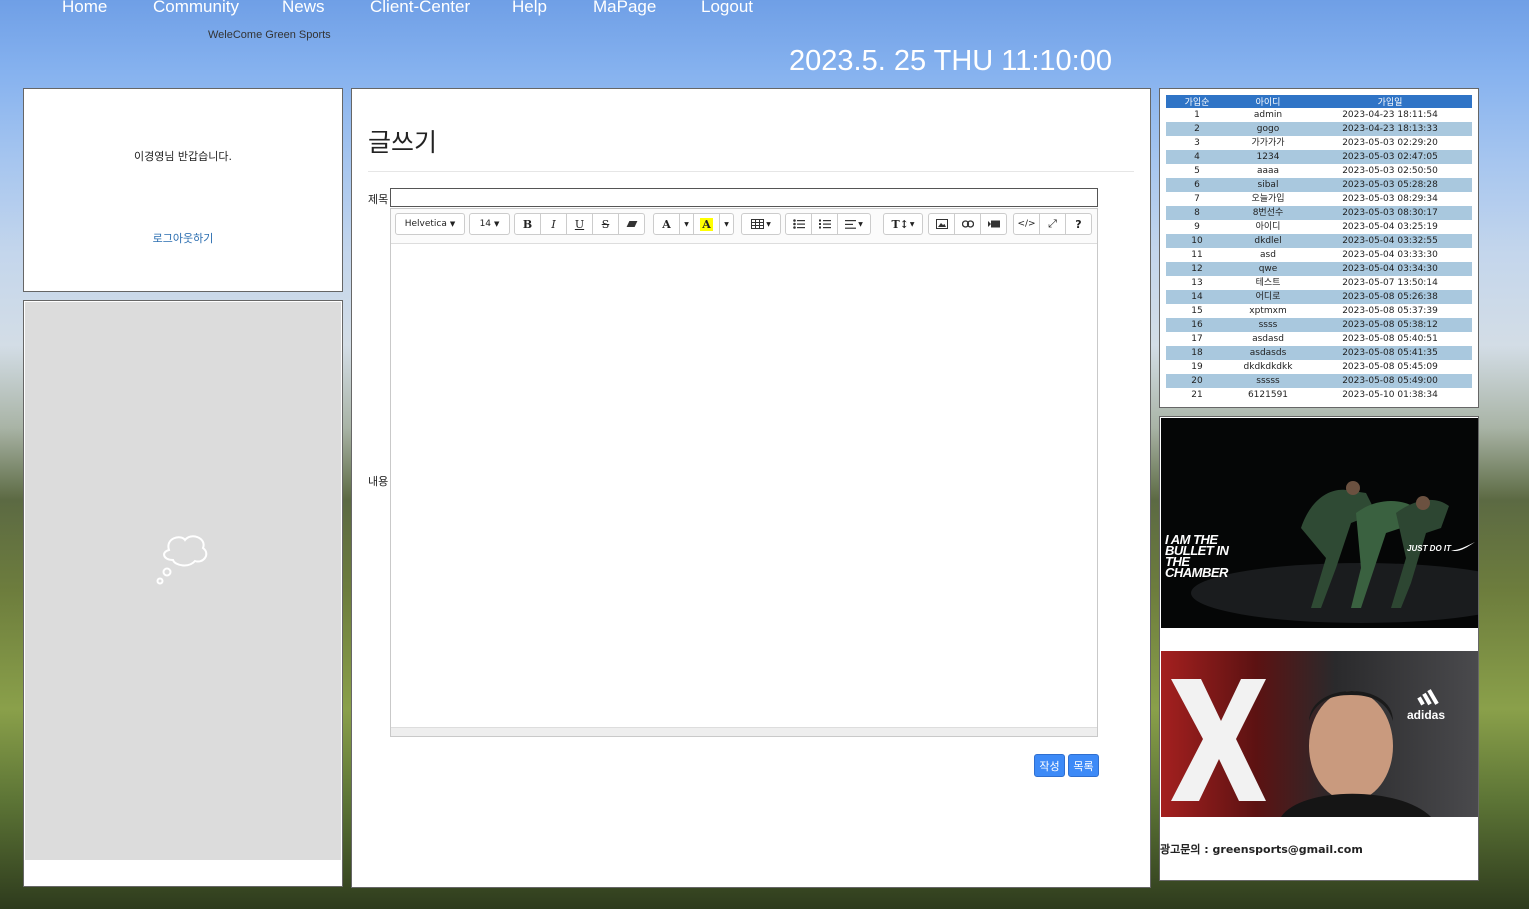 This screenshot has width=1529, height=909. What do you see at coordinates (1390, 241) in the screenshot?
I see `join-date-cell: 2023-05-04 03:32:55` at bounding box center [1390, 241].